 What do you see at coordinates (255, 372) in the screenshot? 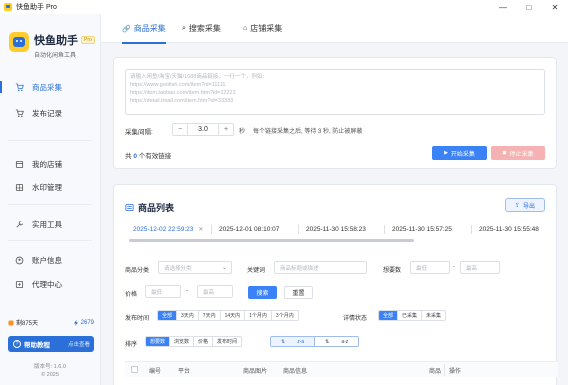
I see `column-header: 商品图片` at bounding box center [255, 372].